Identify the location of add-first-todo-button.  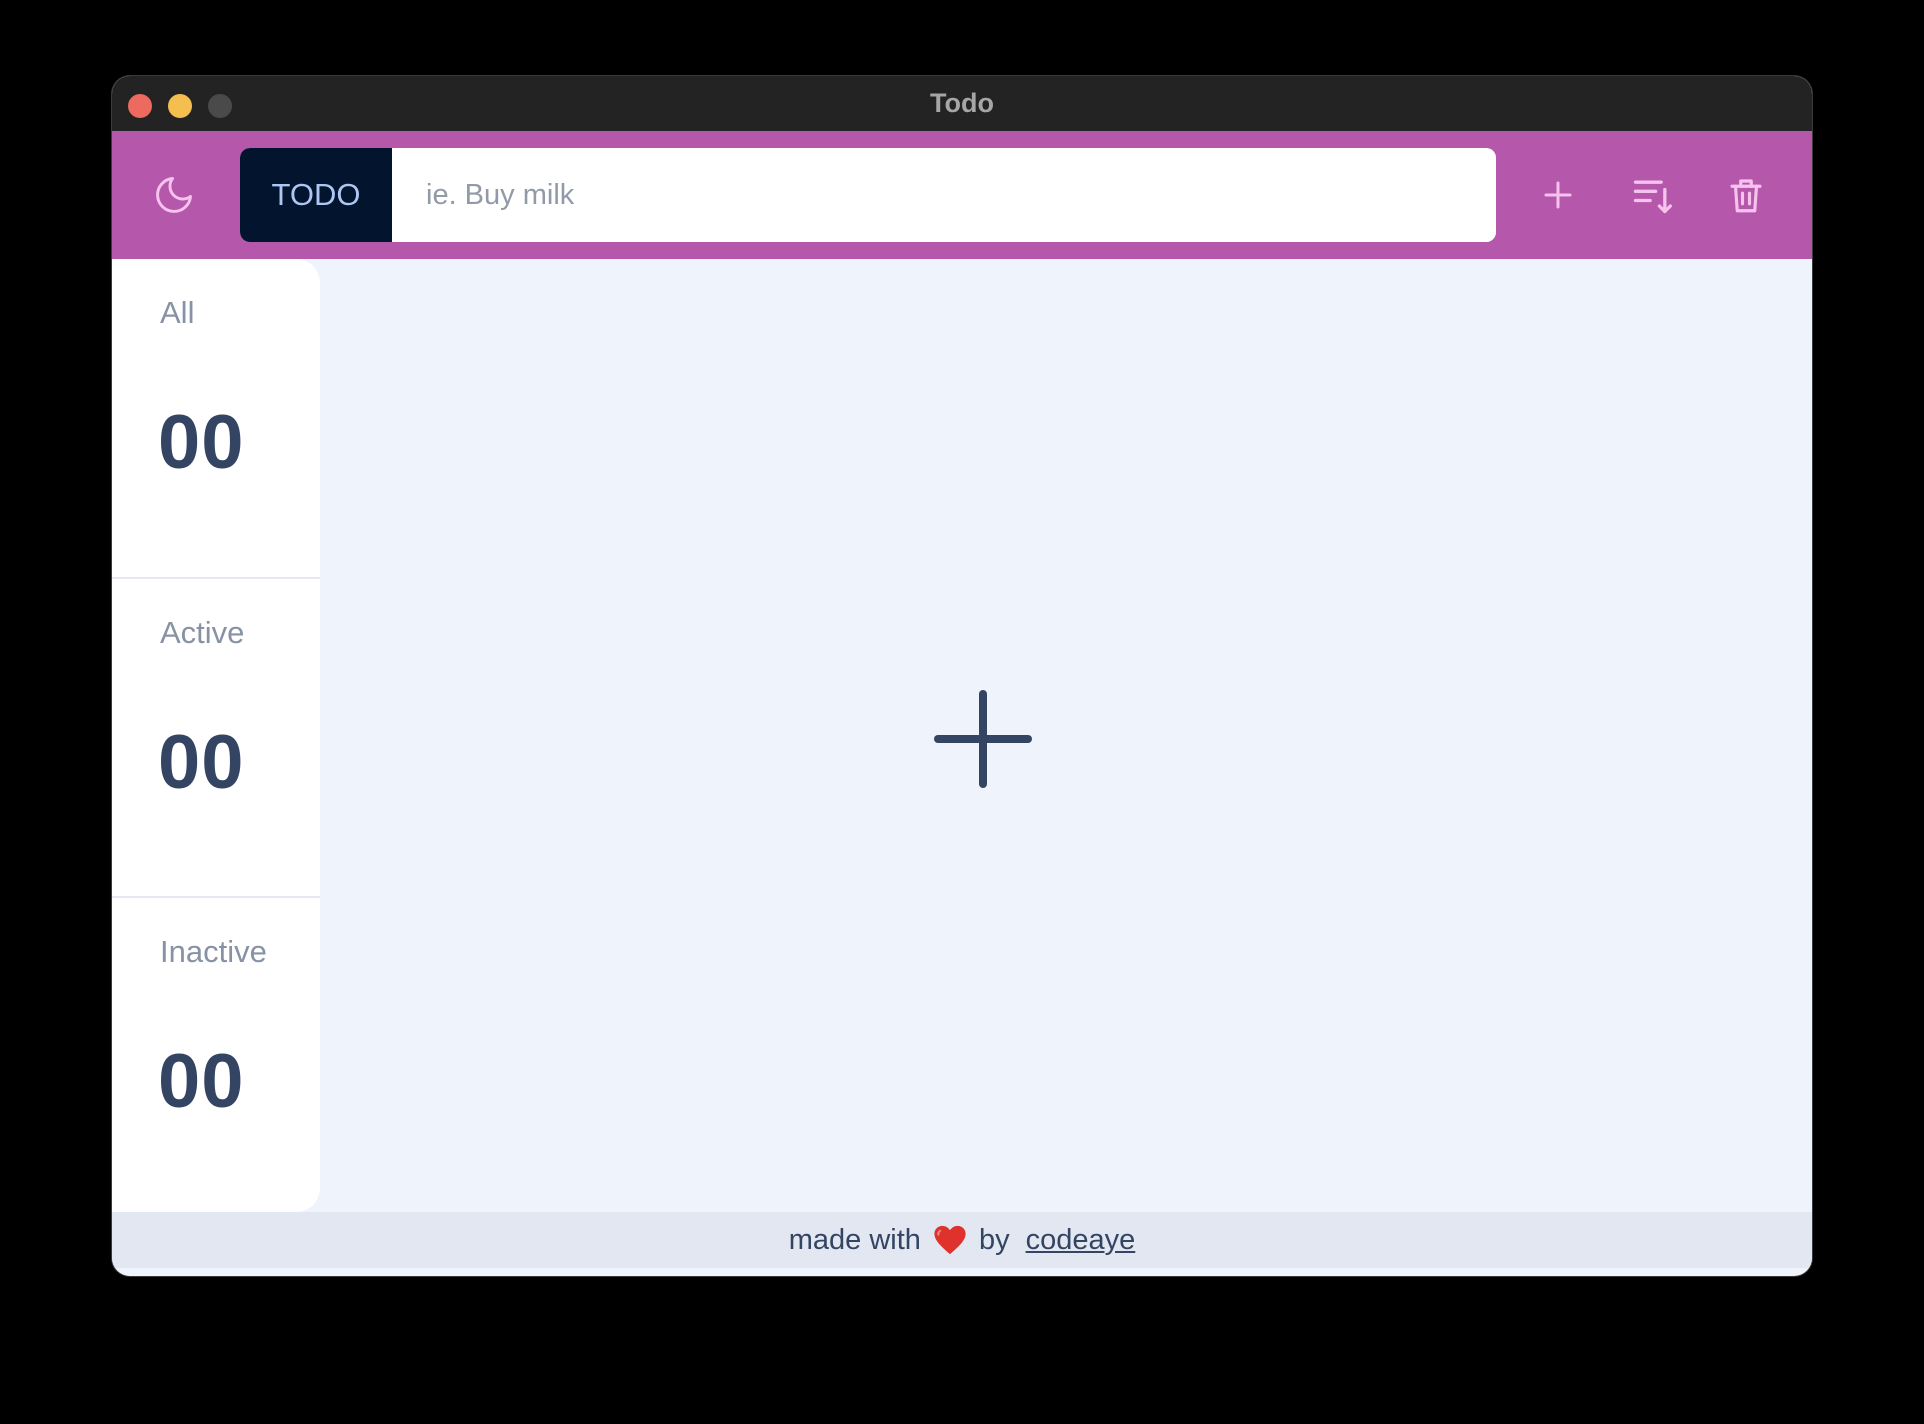
(983, 739).